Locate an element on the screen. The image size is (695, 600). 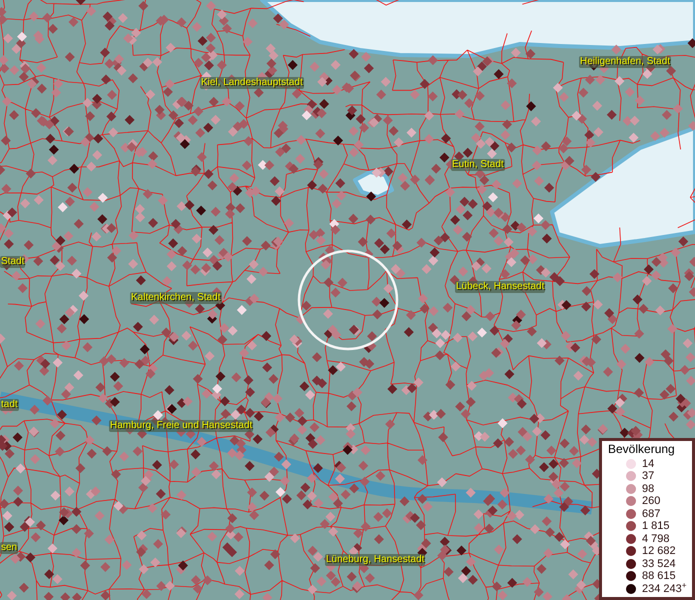
selection-circle-icon is located at coordinates (348, 300).